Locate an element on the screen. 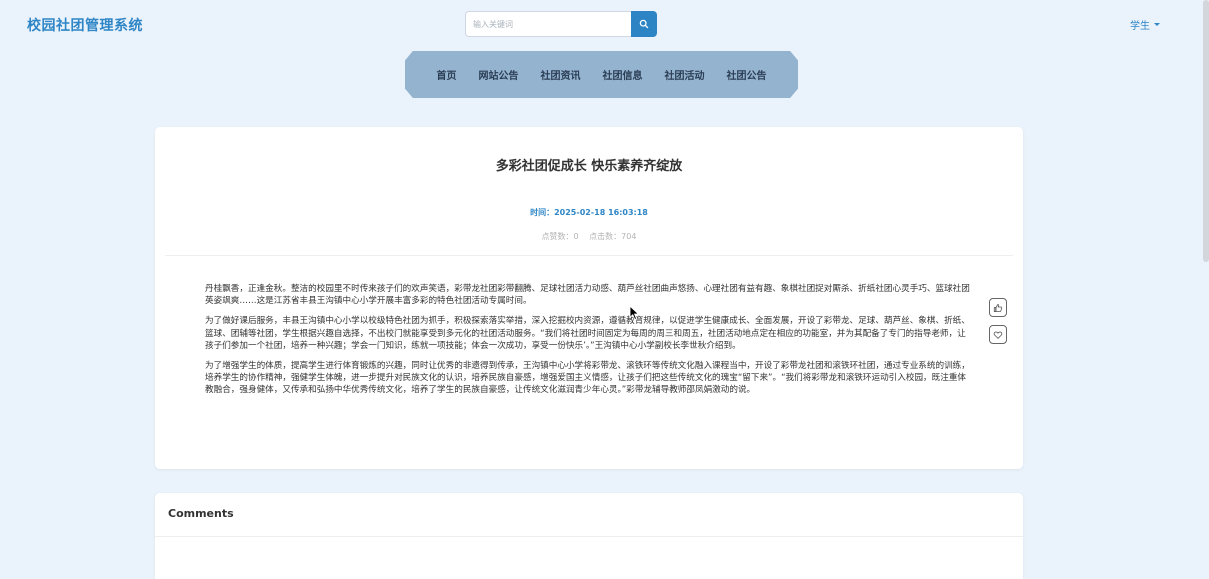 The image size is (1209, 579). search-bar is located at coordinates (561, 24).